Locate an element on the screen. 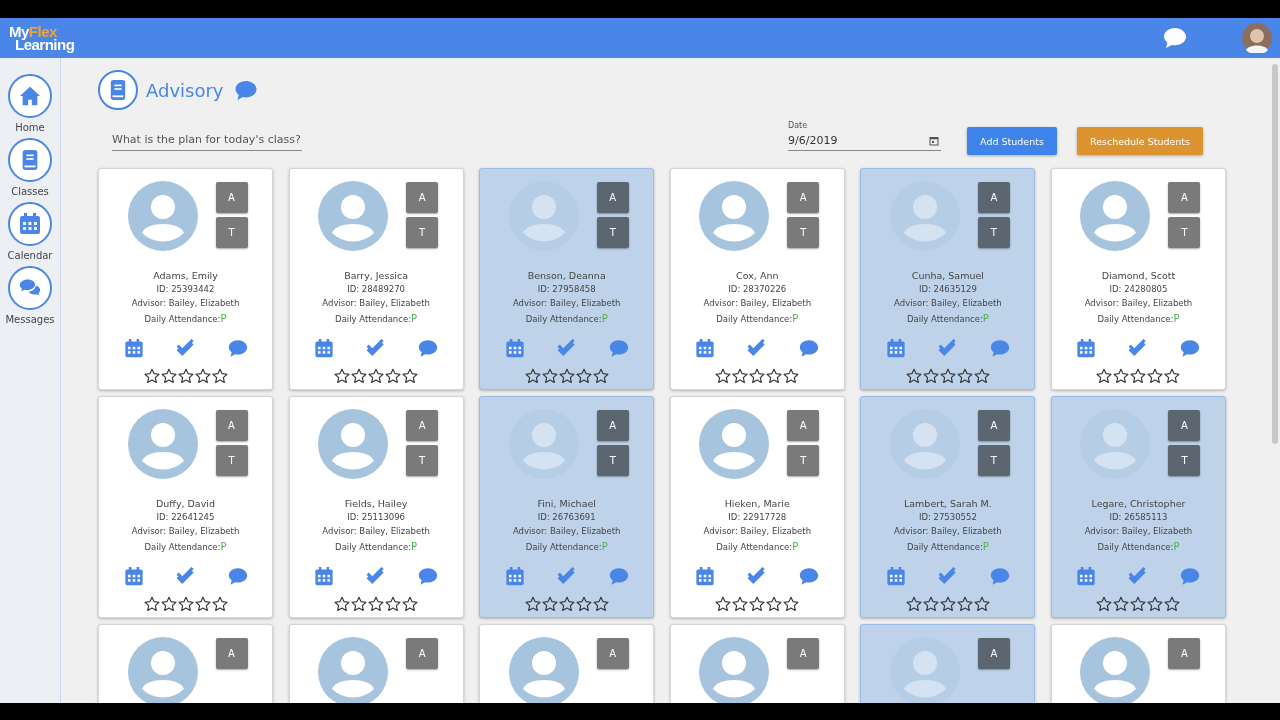  add-students-button: Add Students is located at coordinates (1012, 141).